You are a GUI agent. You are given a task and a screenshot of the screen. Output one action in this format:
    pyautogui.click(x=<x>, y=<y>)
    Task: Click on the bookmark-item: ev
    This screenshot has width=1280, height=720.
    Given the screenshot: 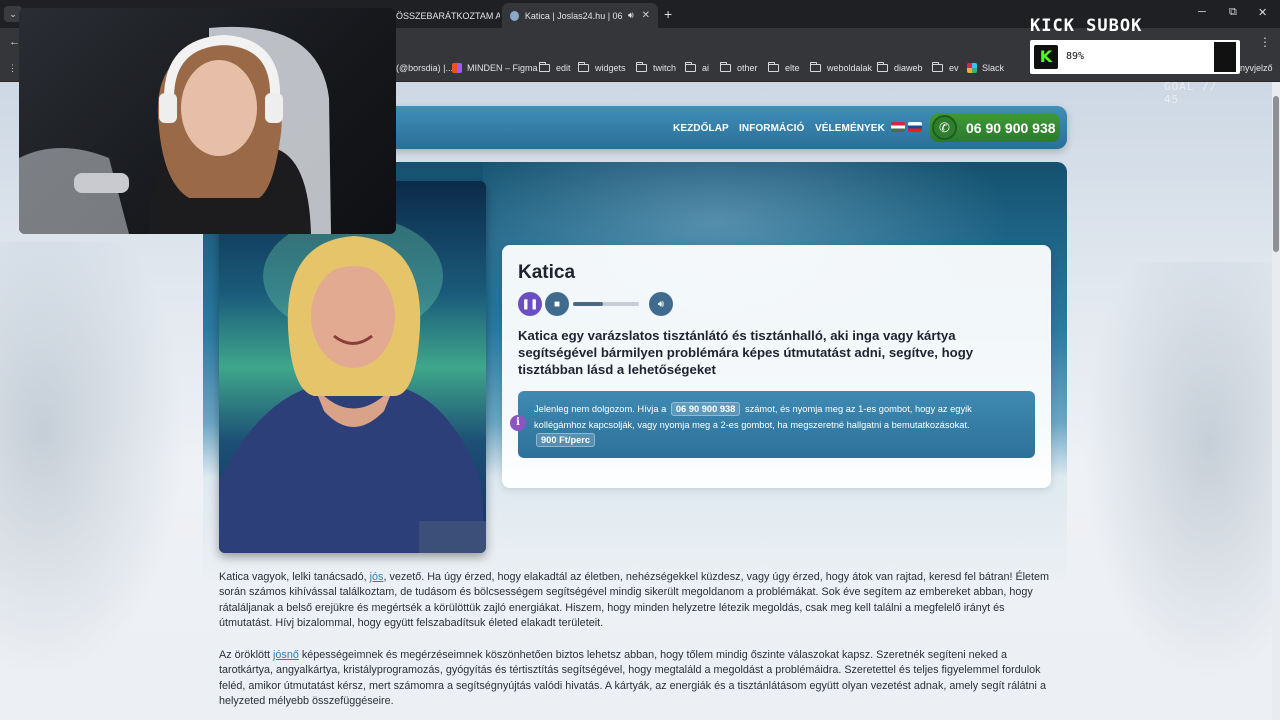 What is the action you would take?
    pyautogui.click(x=945, y=67)
    